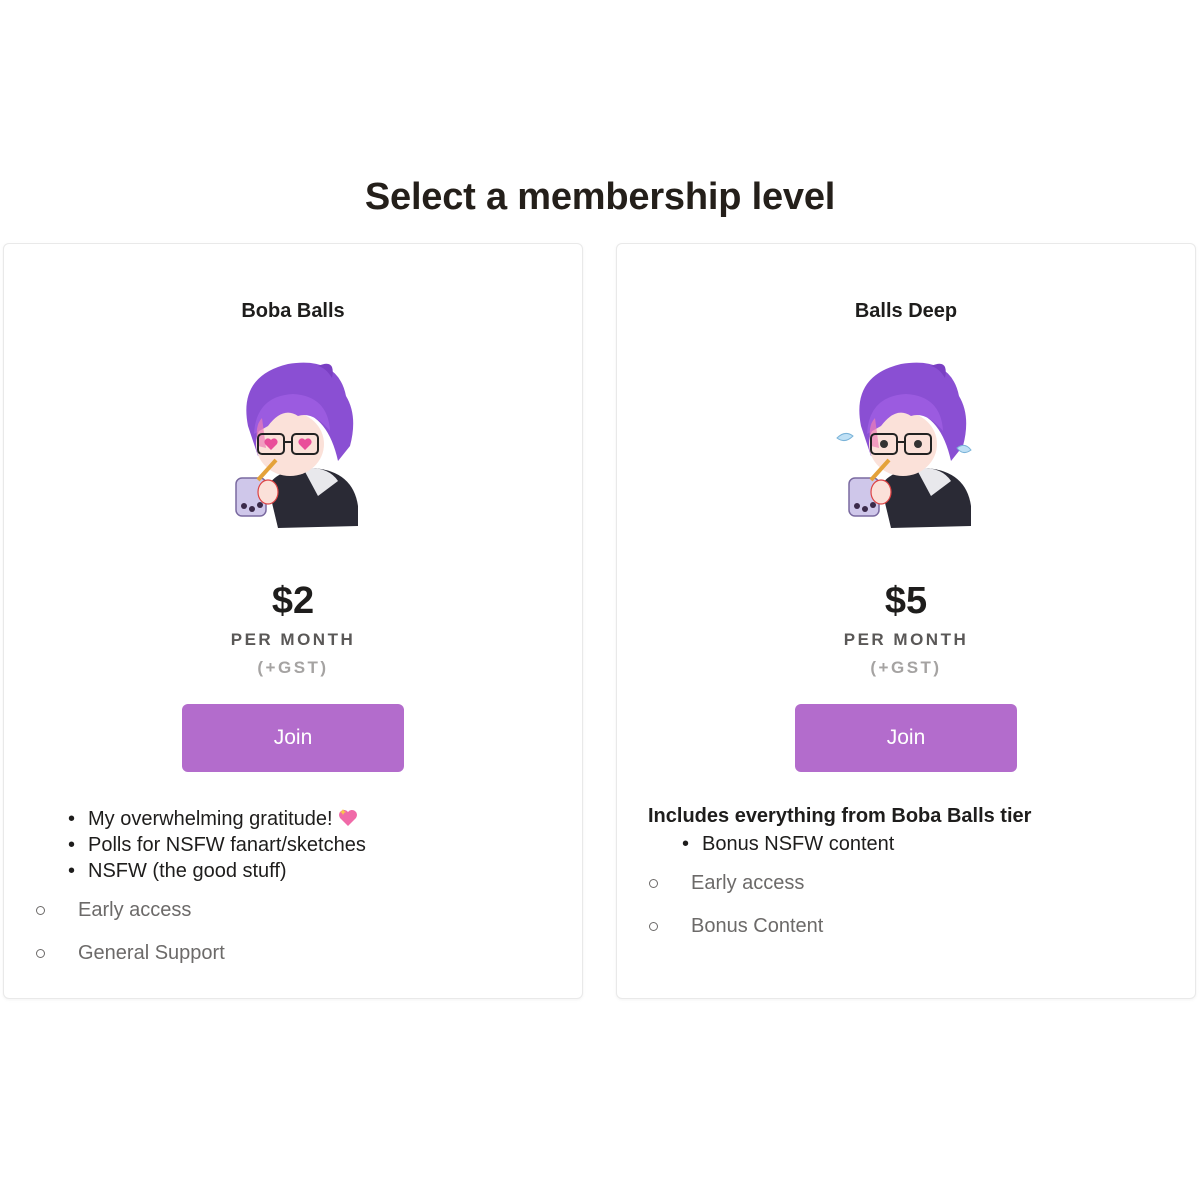  I want to click on sub-benefit-list: Early access General Support, so click(130, 931).